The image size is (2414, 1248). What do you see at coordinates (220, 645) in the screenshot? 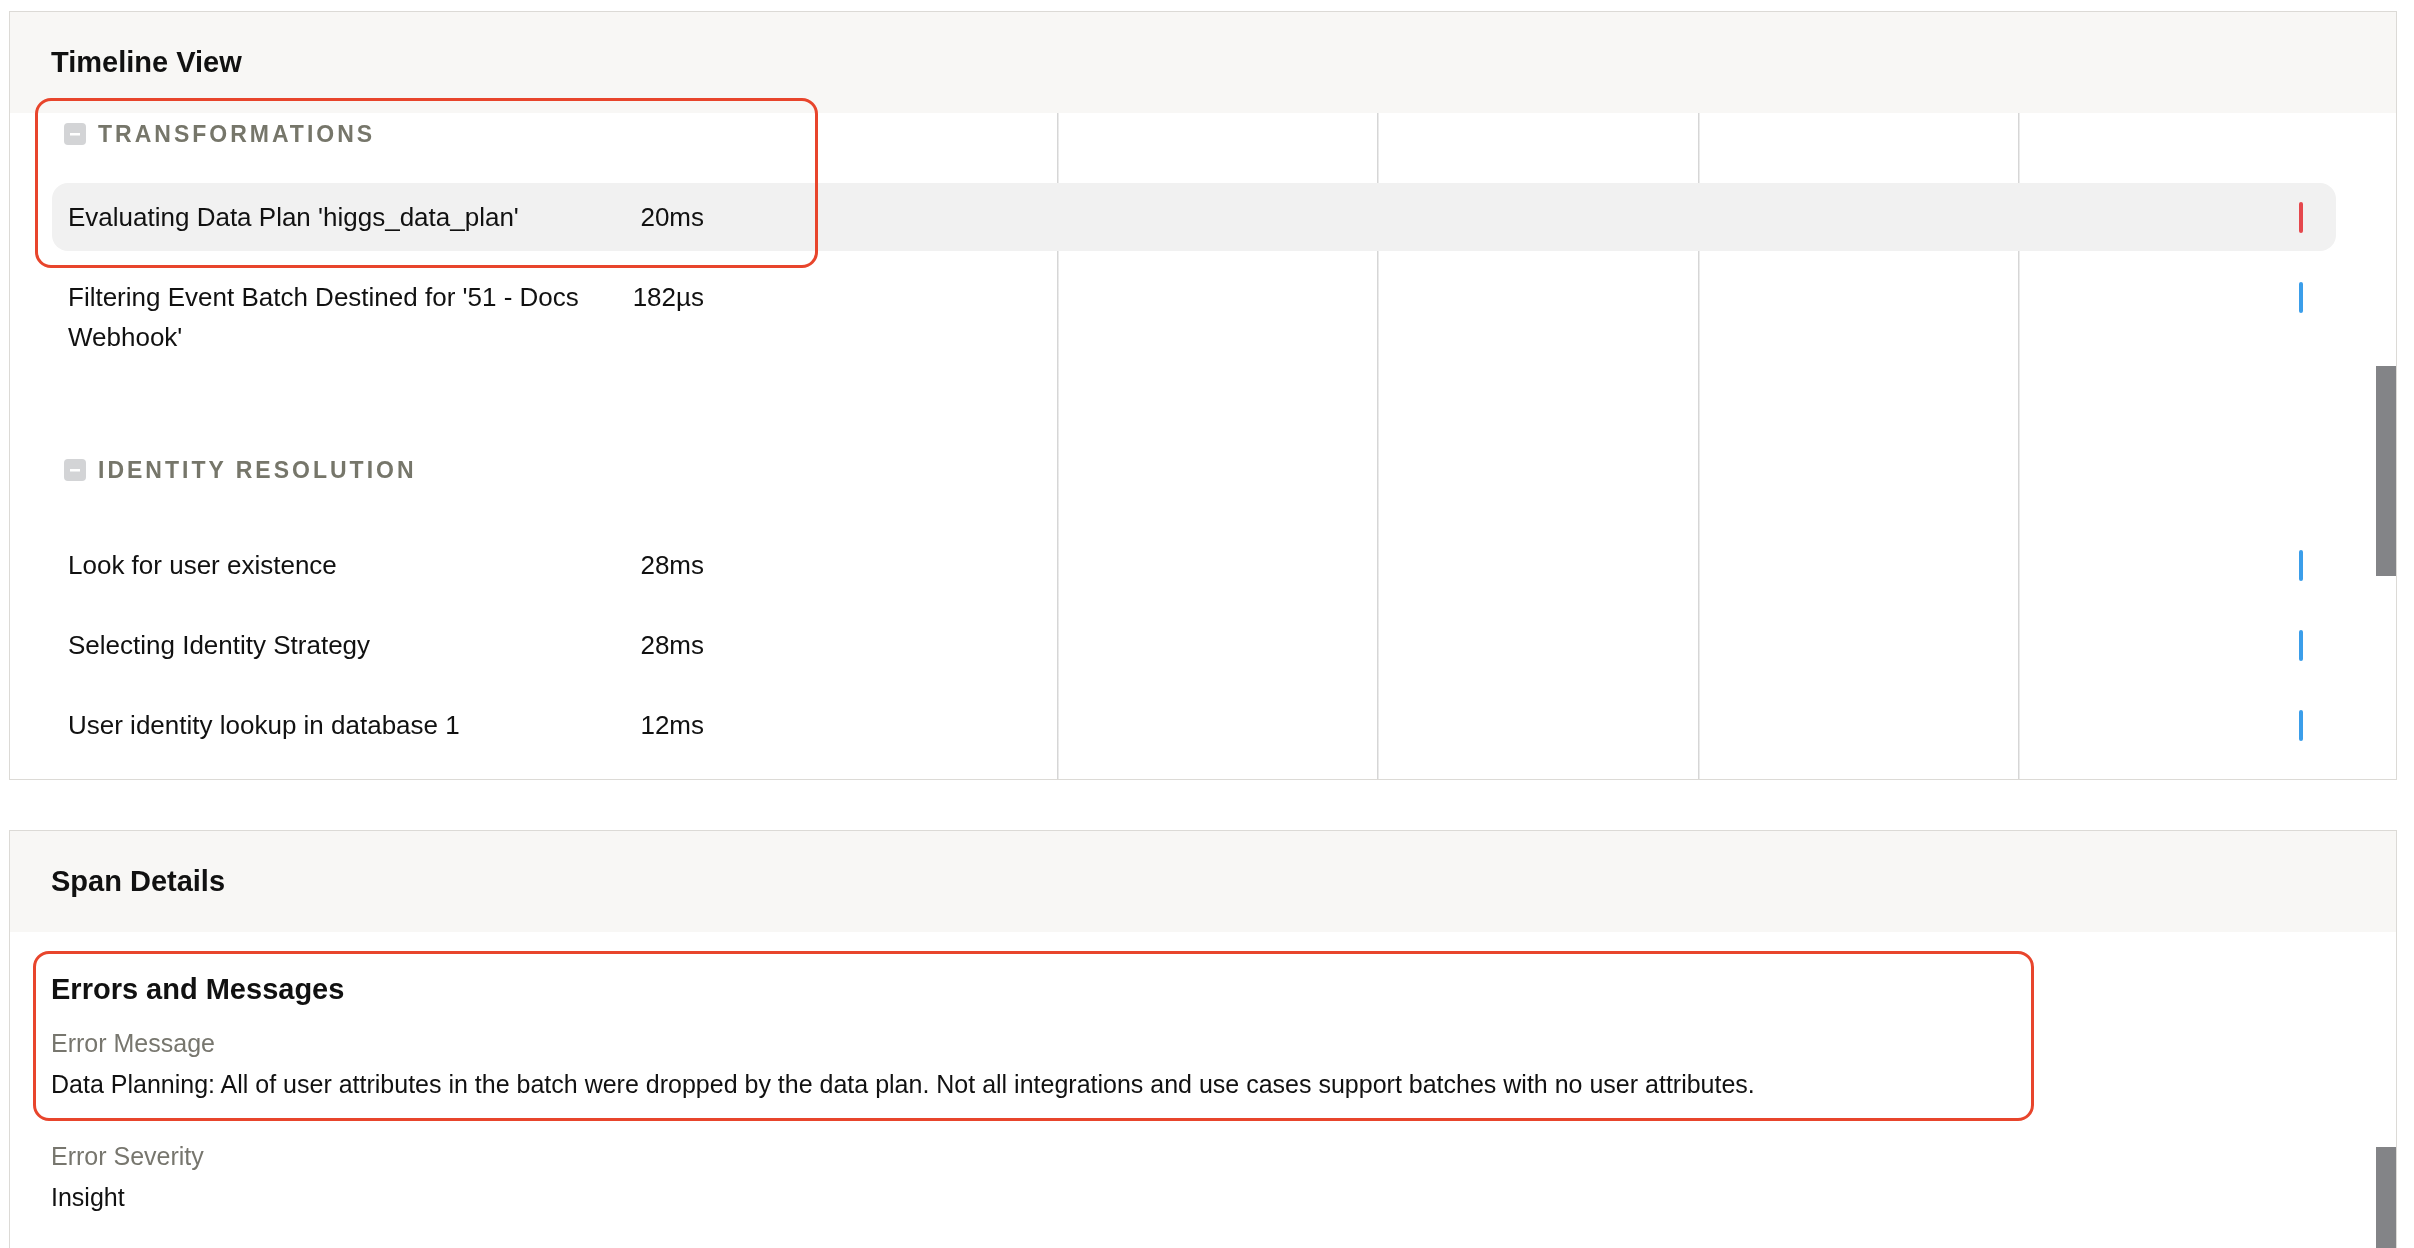
I see `span-name: Selecting Identity Strategy` at bounding box center [220, 645].